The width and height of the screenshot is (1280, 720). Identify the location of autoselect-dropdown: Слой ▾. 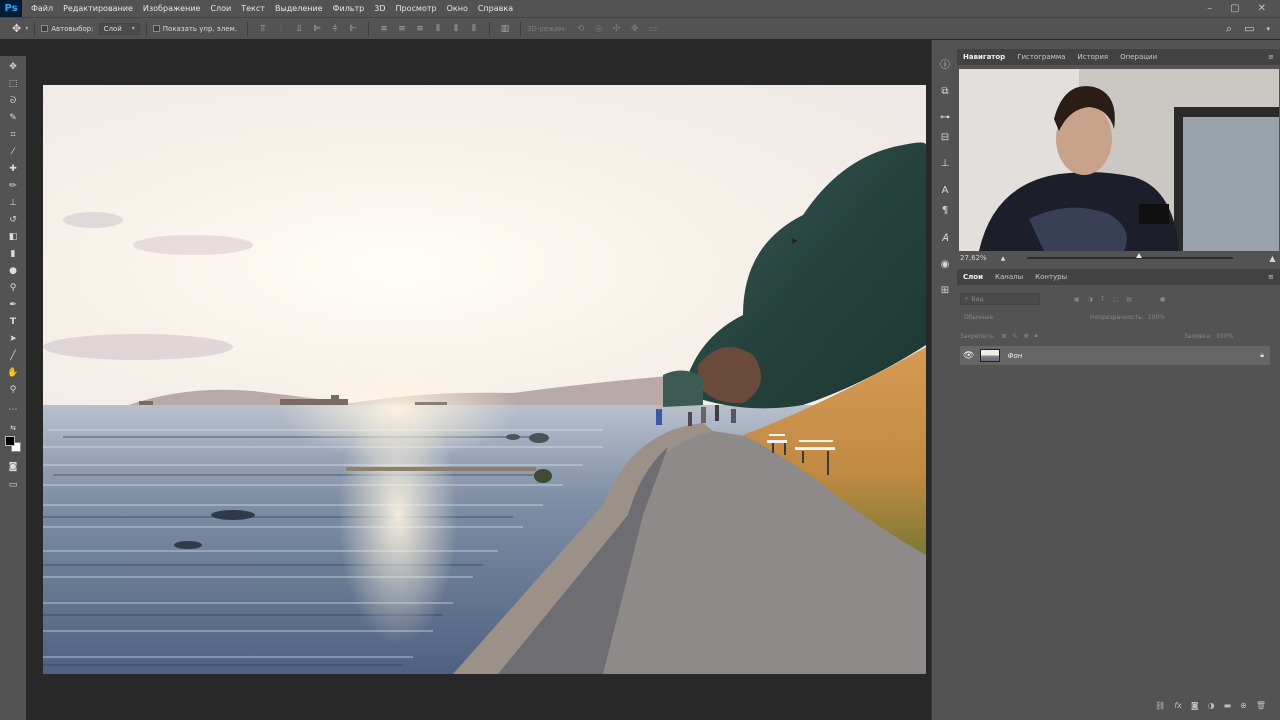
(119, 28).